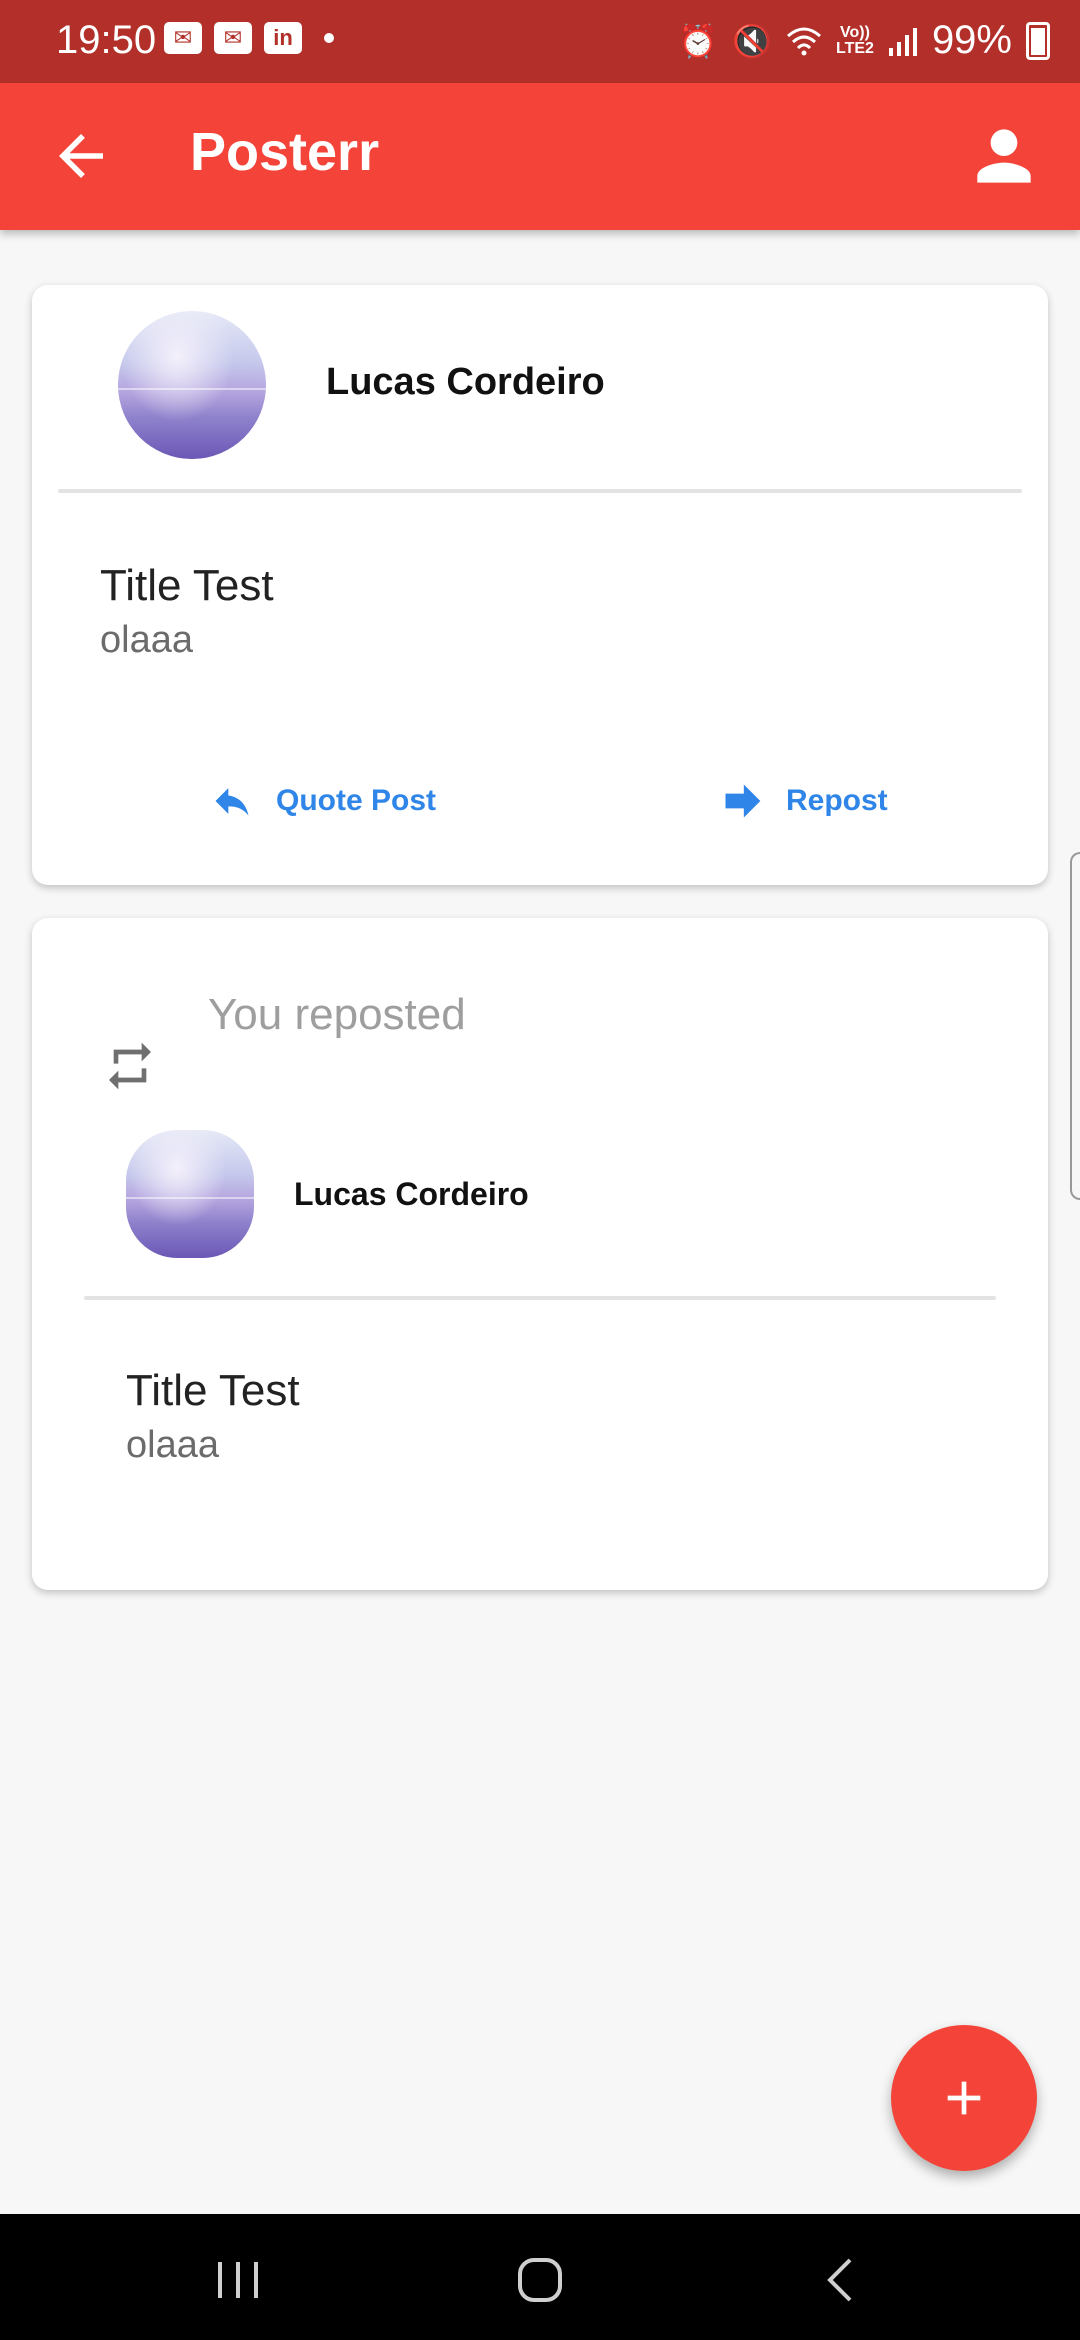 This screenshot has height=2340, width=1080. I want to click on notification-icons: ✉ ✉ in, so click(249, 38).